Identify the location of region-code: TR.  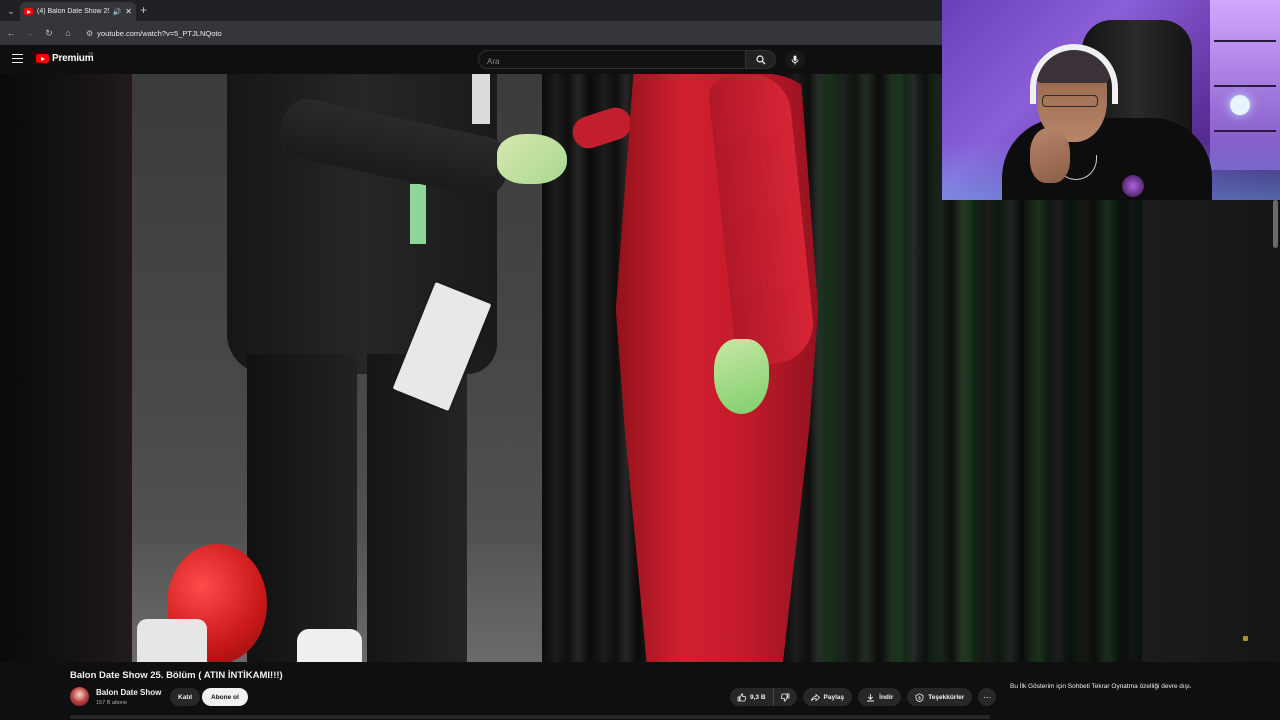
(91, 53).